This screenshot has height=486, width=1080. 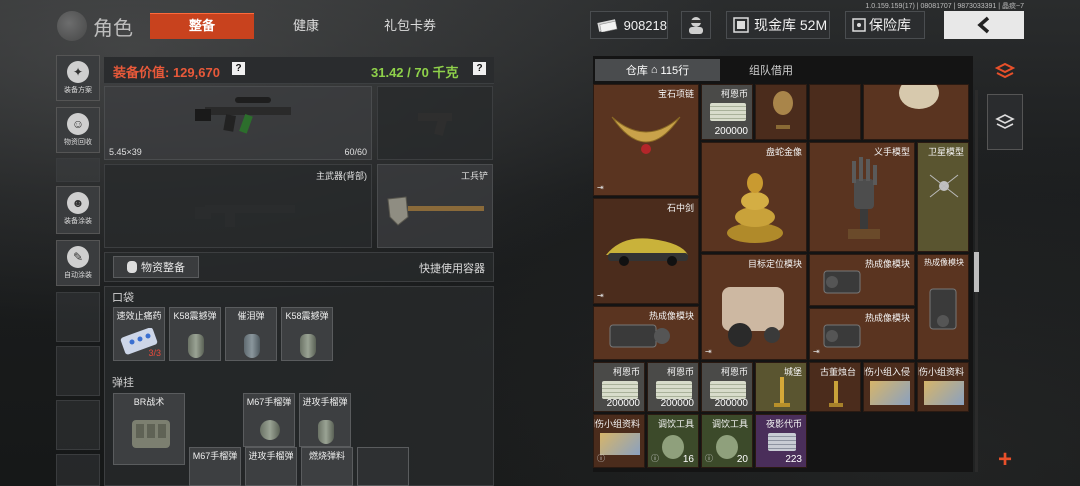 I want to click on rifle-silhouette-icon, so click(x=245, y=216).